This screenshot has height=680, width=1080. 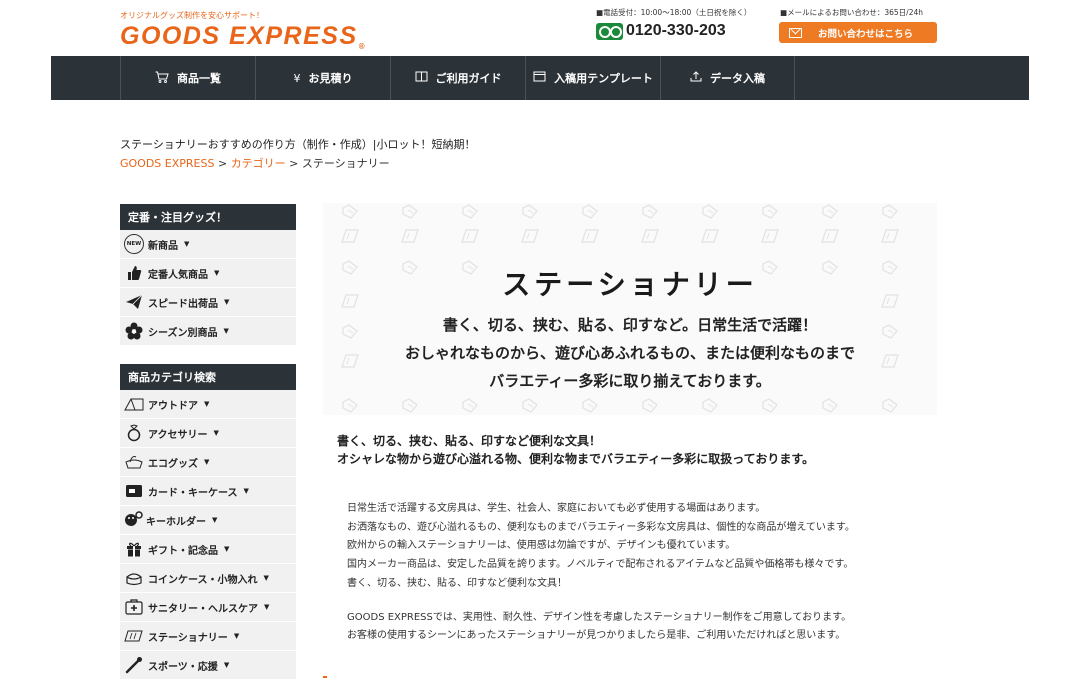 I want to click on breadcrumb-category-link: カテゴリー, so click(x=258, y=163).